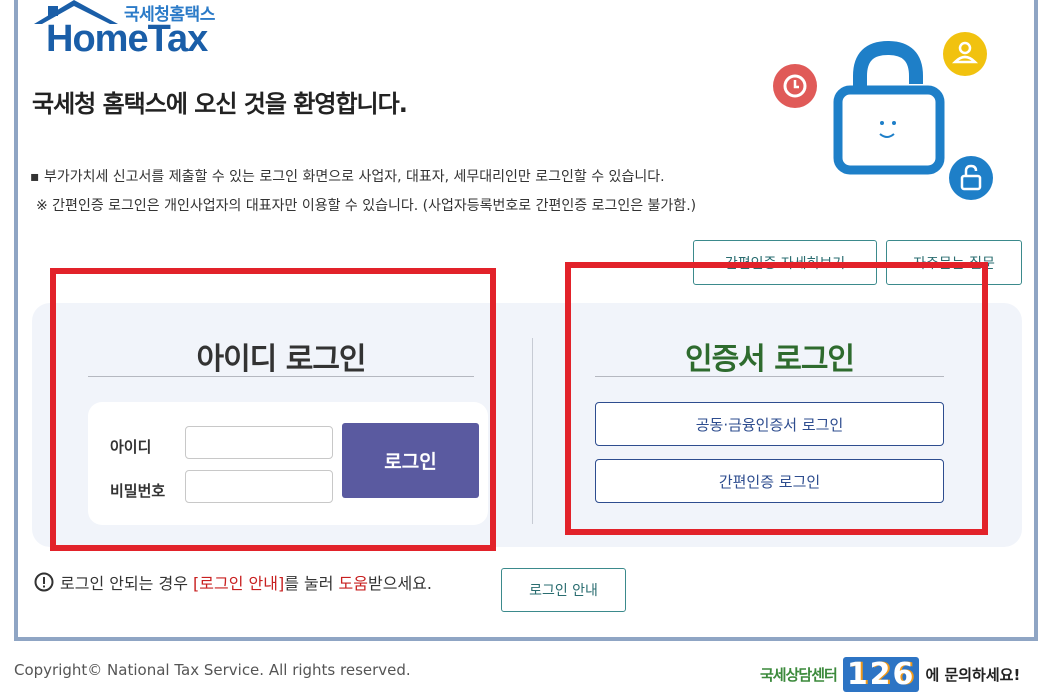  I want to click on panel-divider, so click(532, 431).